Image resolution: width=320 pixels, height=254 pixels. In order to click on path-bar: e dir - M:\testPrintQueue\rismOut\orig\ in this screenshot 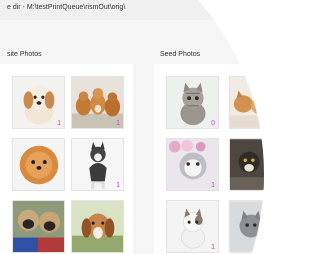, I will do `click(132, 10)`.